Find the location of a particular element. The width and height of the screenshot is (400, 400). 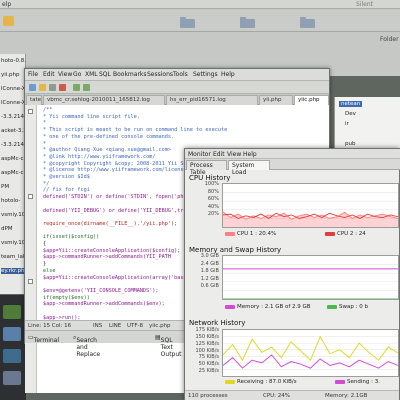

terminal-tab: ▭ Terminal is located at coordinates (43, 339).